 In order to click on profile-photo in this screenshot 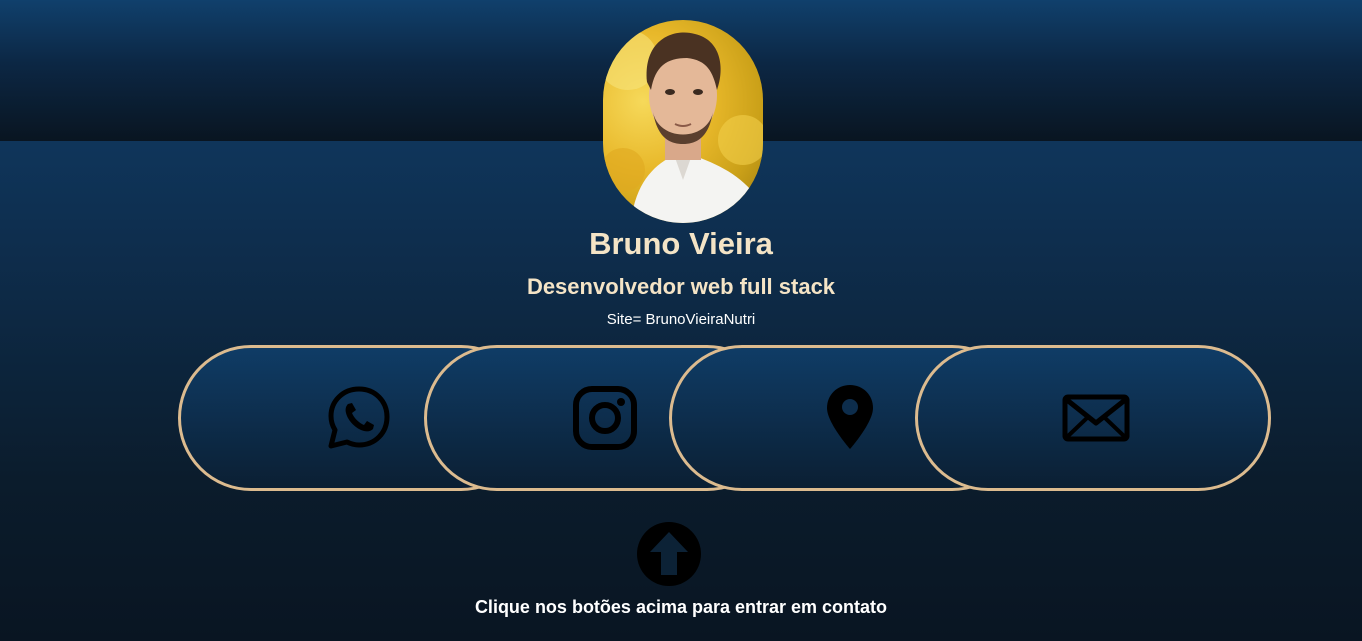, I will do `click(683, 126)`.